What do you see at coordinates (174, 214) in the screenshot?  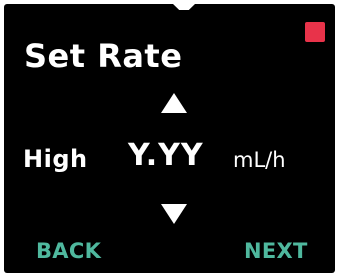 I see `decrease-rate-arrow-icon` at bounding box center [174, 214].